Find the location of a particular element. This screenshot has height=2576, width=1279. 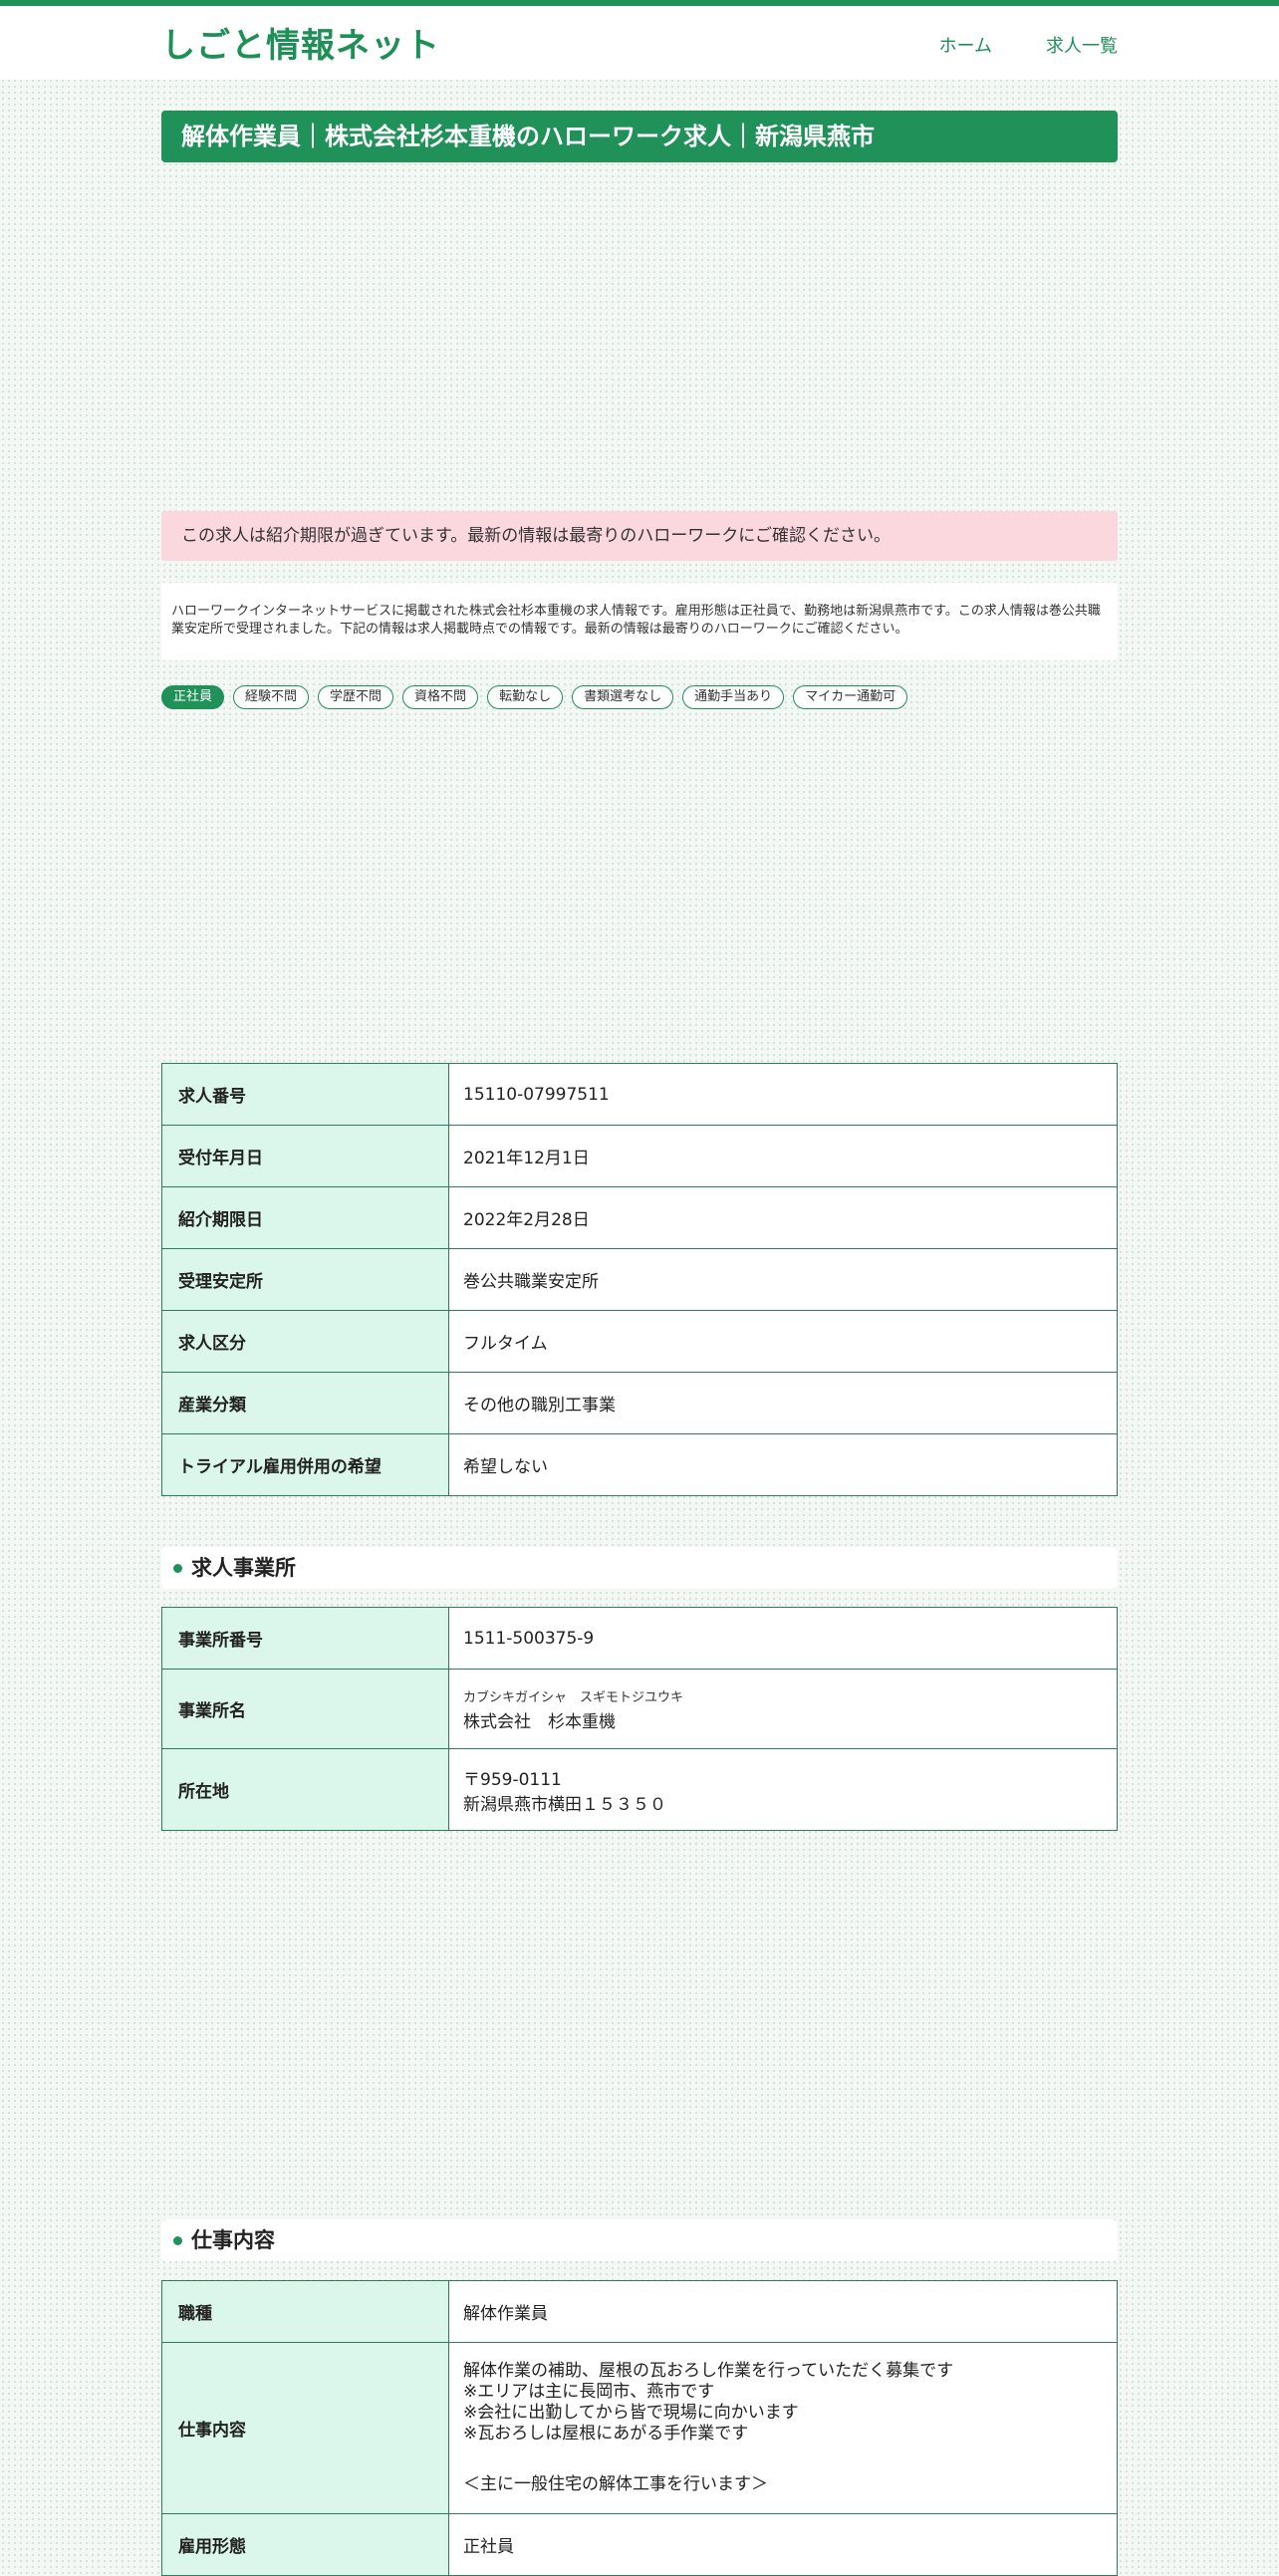

tag-item: マイカー通勤可 is located at coordinates (851, 697).